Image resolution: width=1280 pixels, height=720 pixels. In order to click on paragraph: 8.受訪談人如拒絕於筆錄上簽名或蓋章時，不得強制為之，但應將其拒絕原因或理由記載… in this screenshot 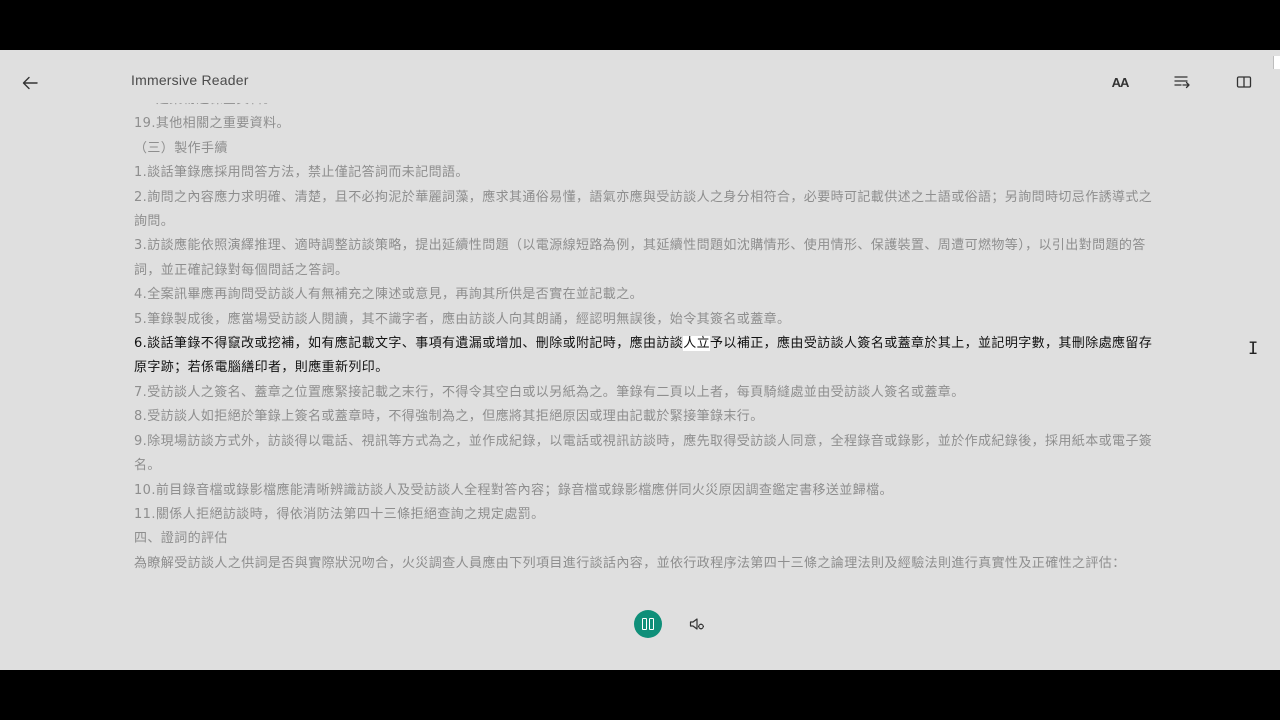, I will do `click(449, 417)`.